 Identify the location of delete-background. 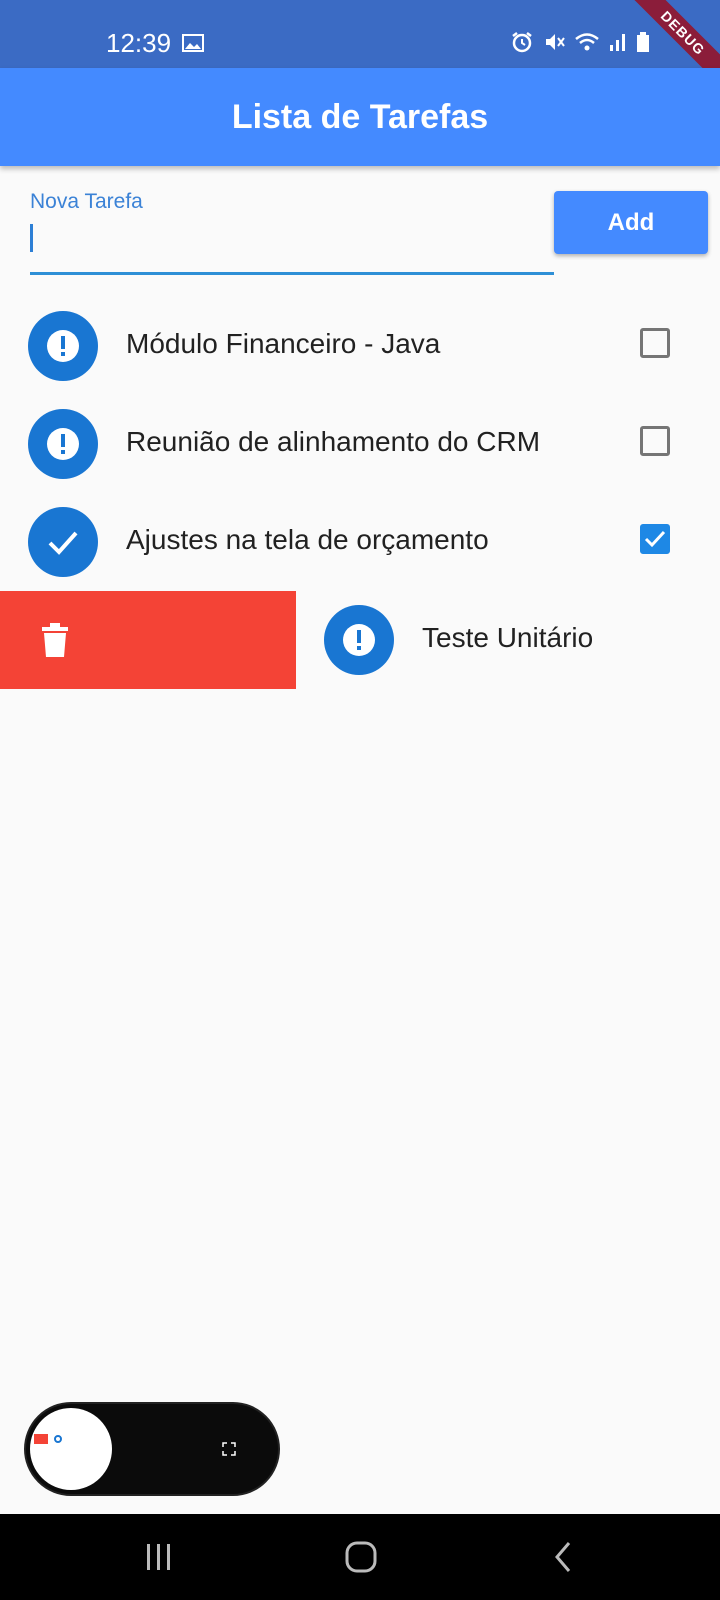
(148, 640).